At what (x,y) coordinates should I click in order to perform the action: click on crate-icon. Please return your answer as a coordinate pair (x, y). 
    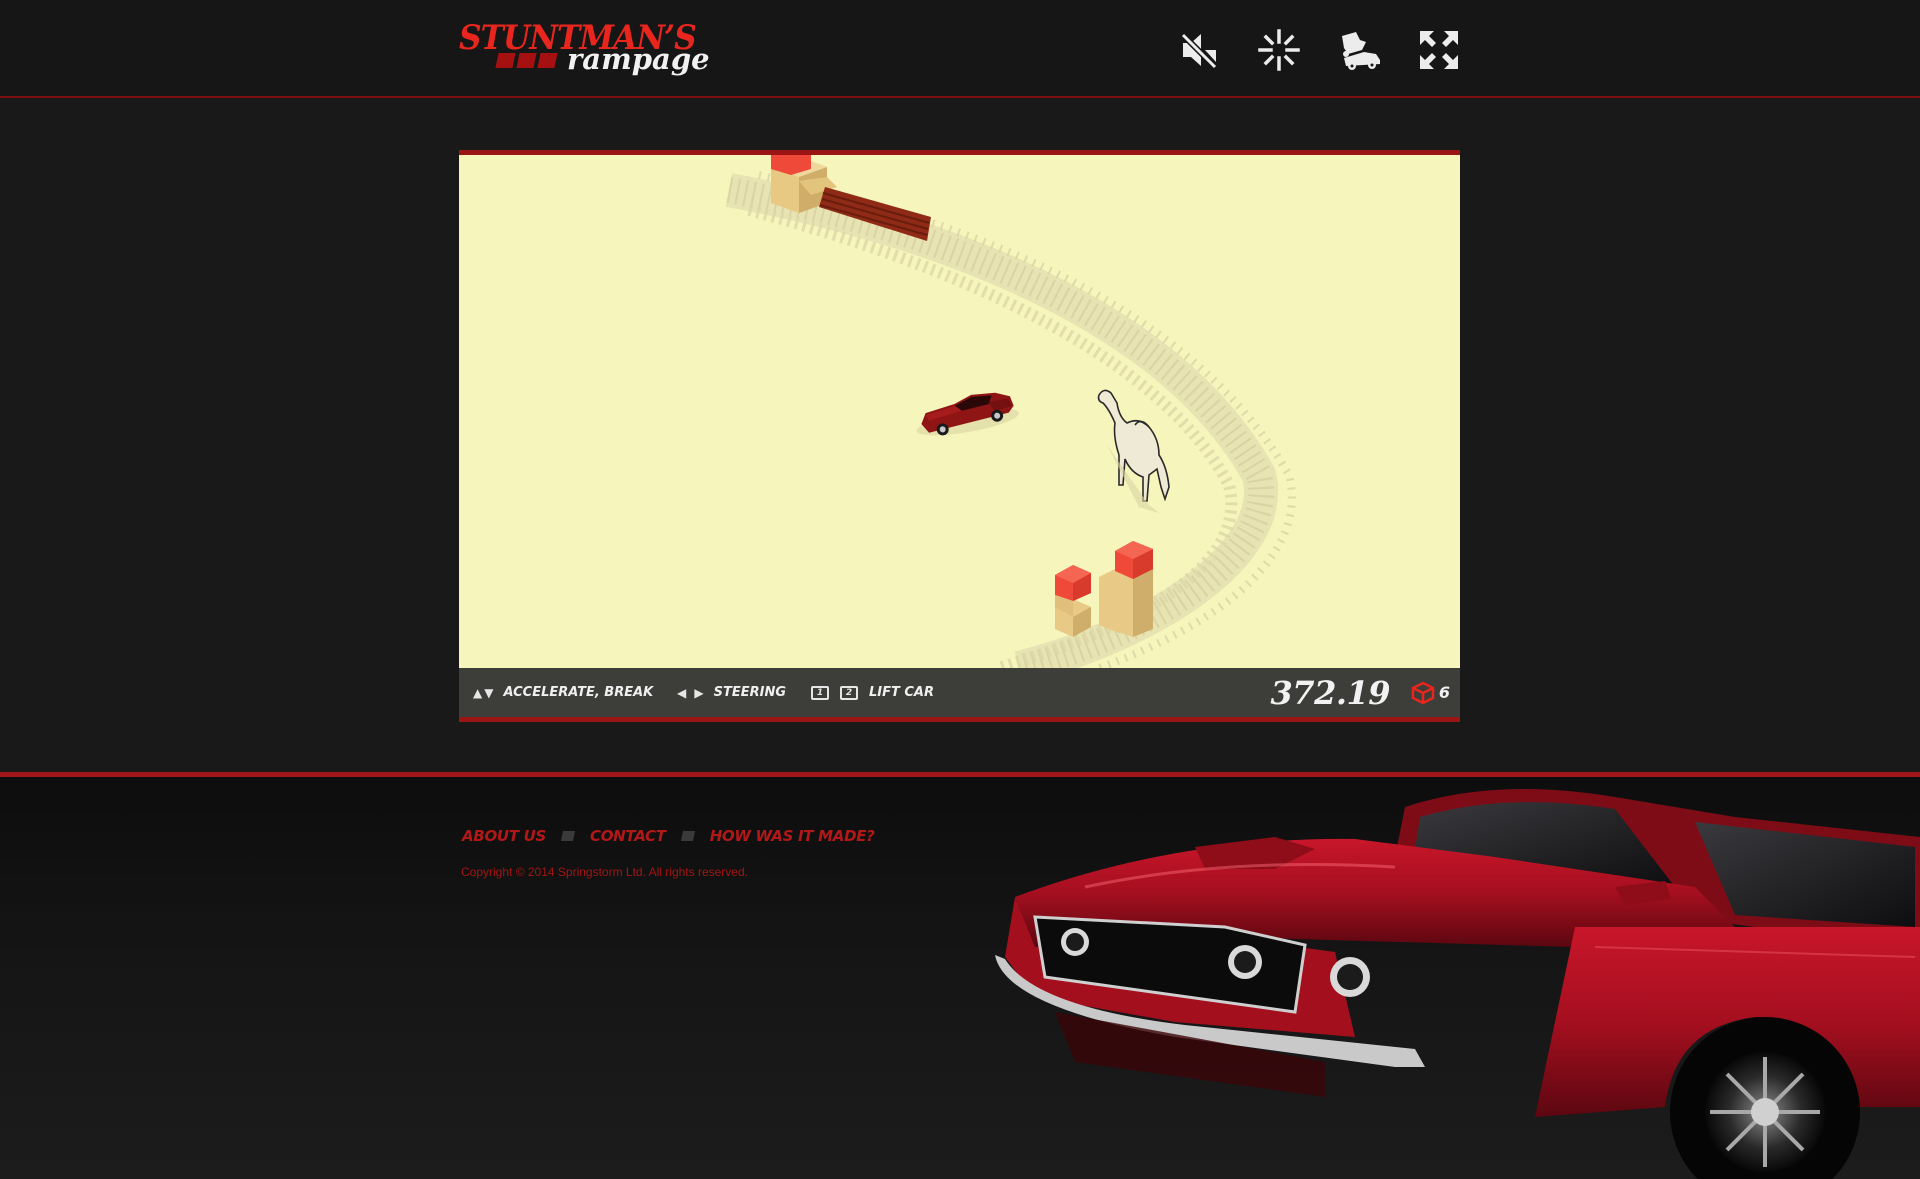
    Looking at the image, I should click on (1423, 692).